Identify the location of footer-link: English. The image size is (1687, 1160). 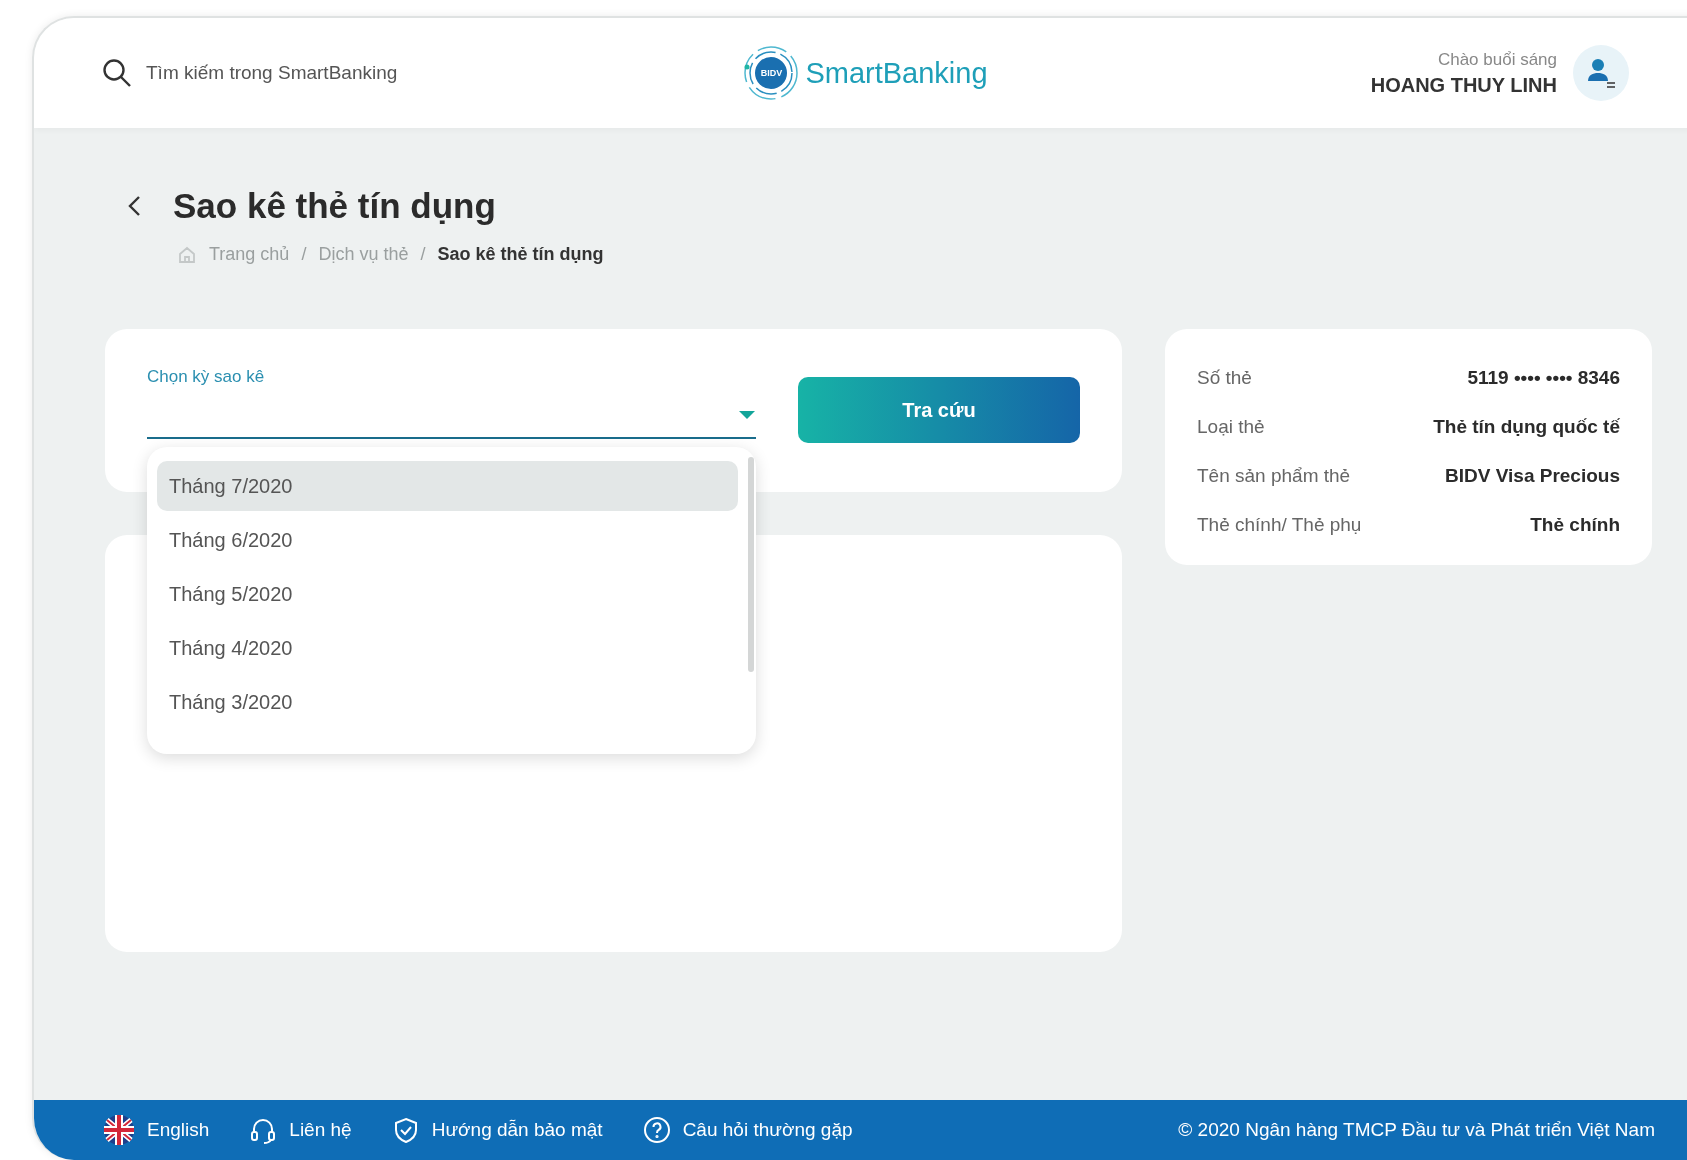
(156, 1130).